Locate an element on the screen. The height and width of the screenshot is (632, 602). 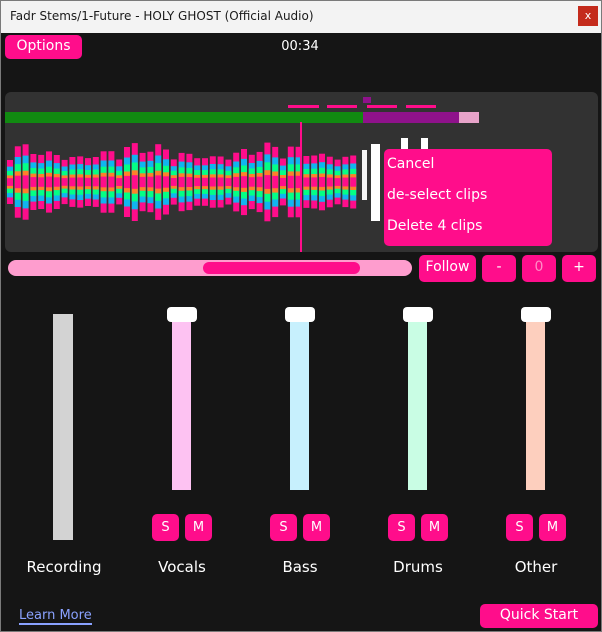
context-menu: Cancel de-select clips Delete 4 clips is located at coordinates (468, 197).